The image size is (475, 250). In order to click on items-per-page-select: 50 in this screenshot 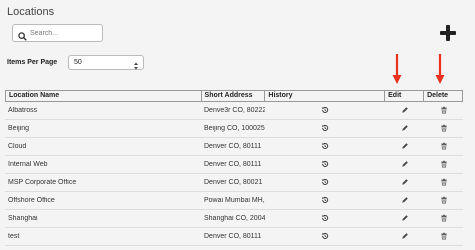, I will do `click(106, 62)`.